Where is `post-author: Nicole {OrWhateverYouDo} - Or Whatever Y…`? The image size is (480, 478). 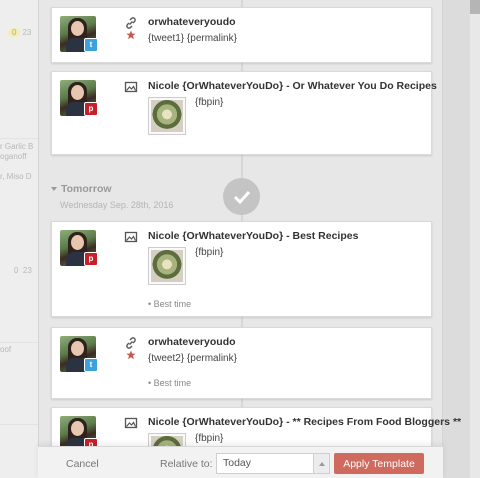
post-author: Nicole {OrWhateverYouDo} - Or Whatever Y… is located at coordinates (292, 86).